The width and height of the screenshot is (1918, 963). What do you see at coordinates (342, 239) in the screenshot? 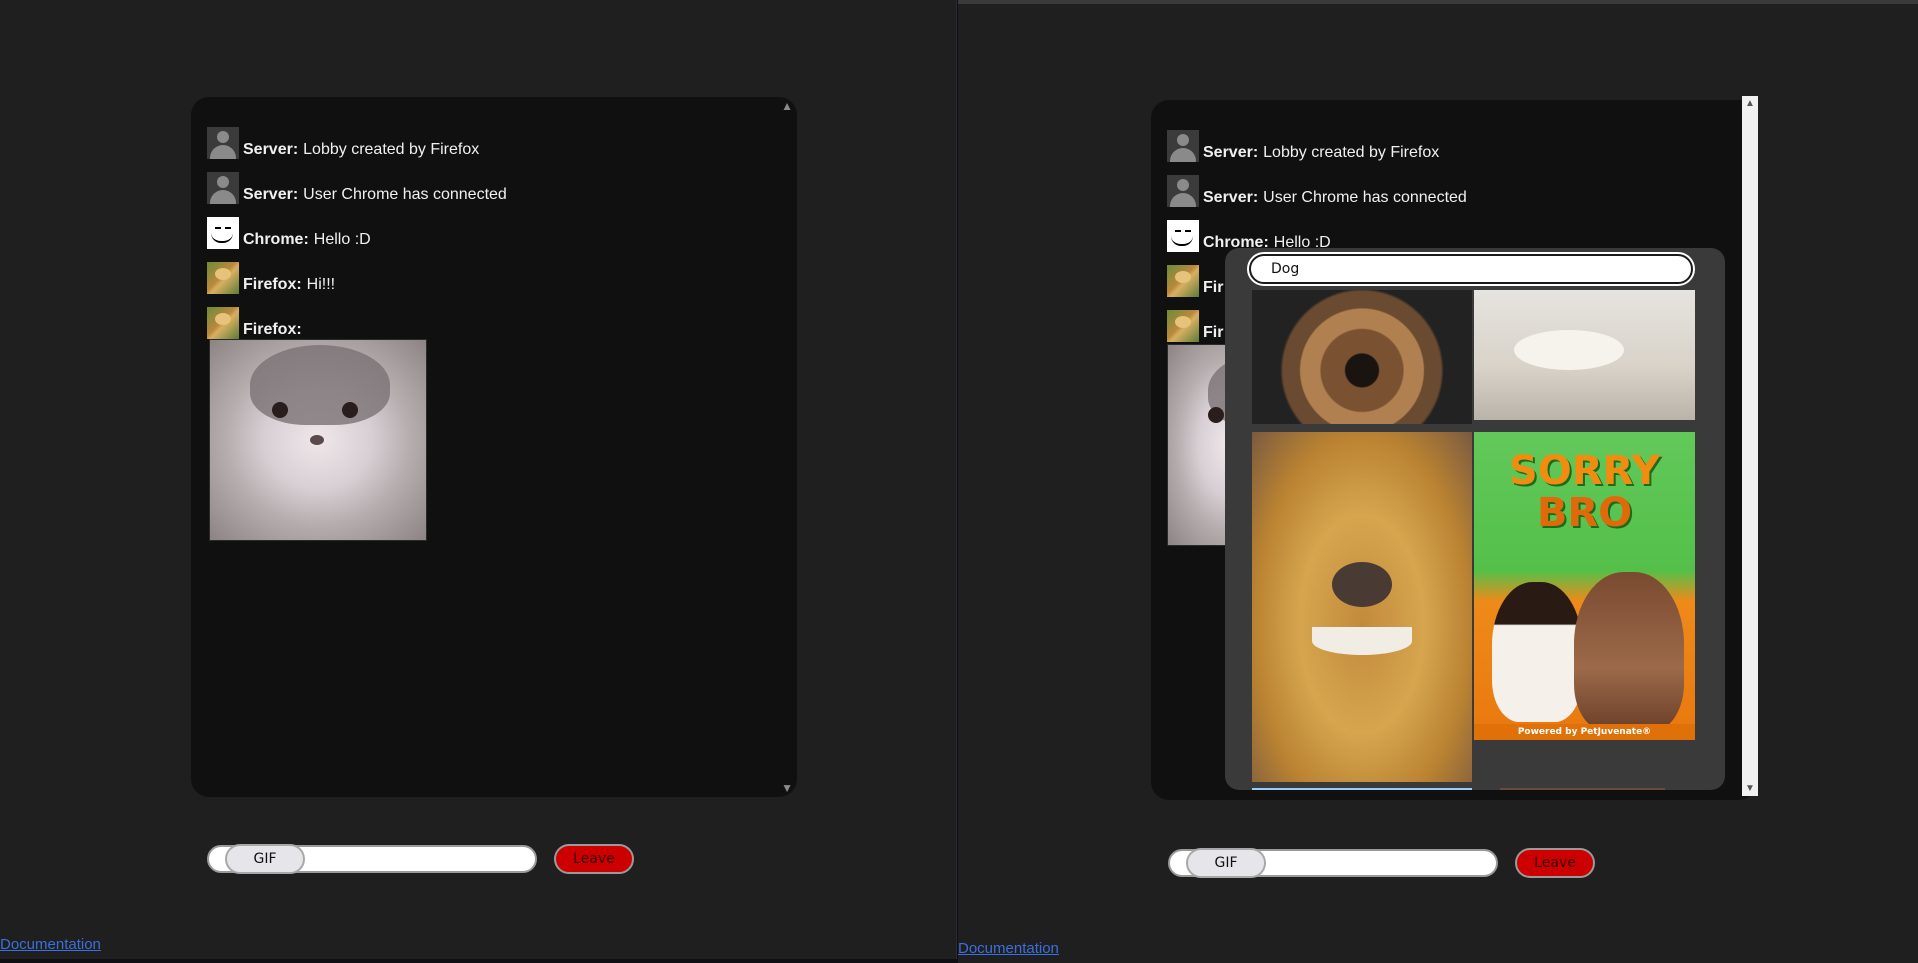
I see `message-text: Hello :D` at bounding box center [342, 239].